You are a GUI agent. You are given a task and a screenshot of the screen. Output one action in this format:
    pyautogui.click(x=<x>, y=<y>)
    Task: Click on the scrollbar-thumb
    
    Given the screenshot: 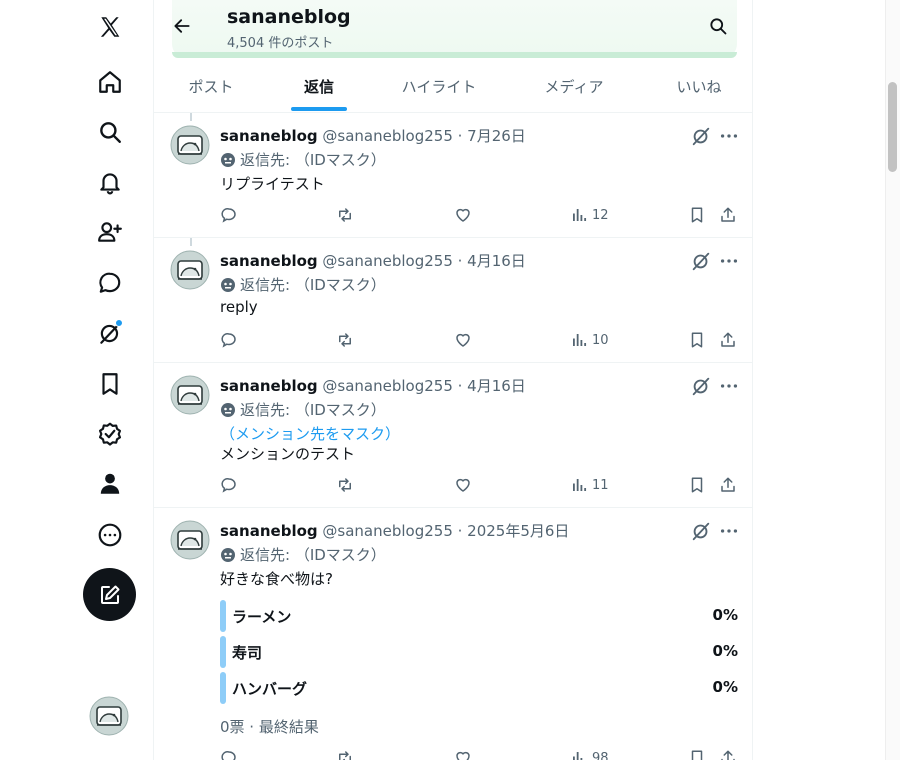 What is the action you would take?
    pyautogui.click(x=892, y=127)
    